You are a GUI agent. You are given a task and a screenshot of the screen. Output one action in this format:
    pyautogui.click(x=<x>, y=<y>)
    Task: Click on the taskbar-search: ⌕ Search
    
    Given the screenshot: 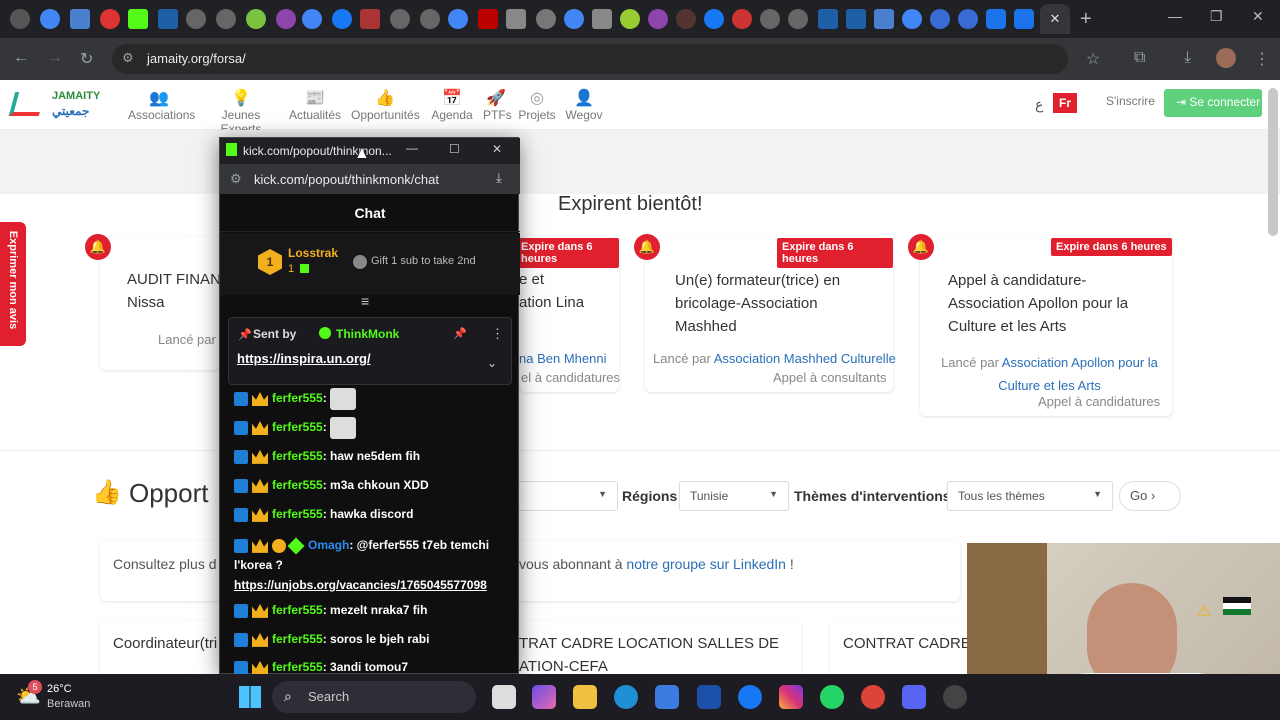 What is the action you would take?
    pyautogui.click(x=374, y=697)
    